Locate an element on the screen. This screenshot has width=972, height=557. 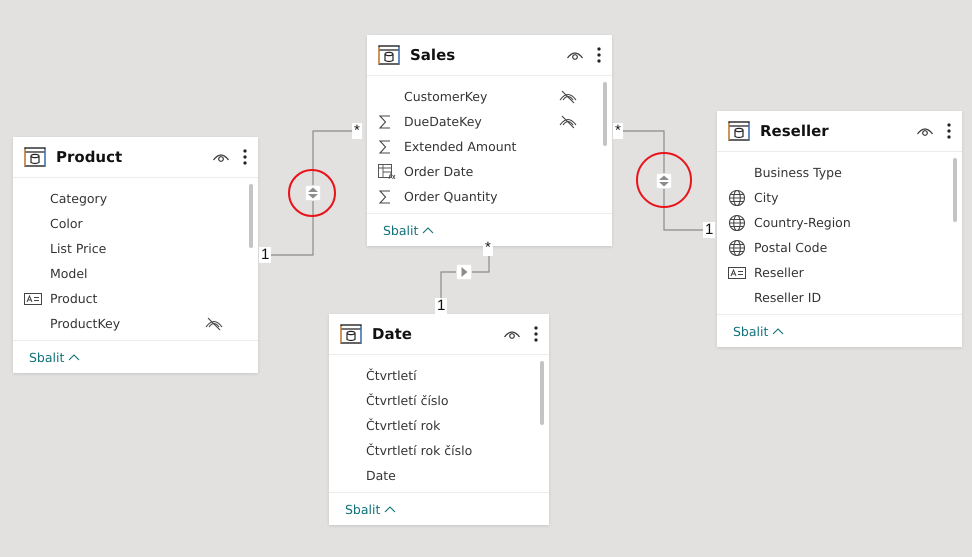
field-name: Reseller is located at coordinates (779, 272).